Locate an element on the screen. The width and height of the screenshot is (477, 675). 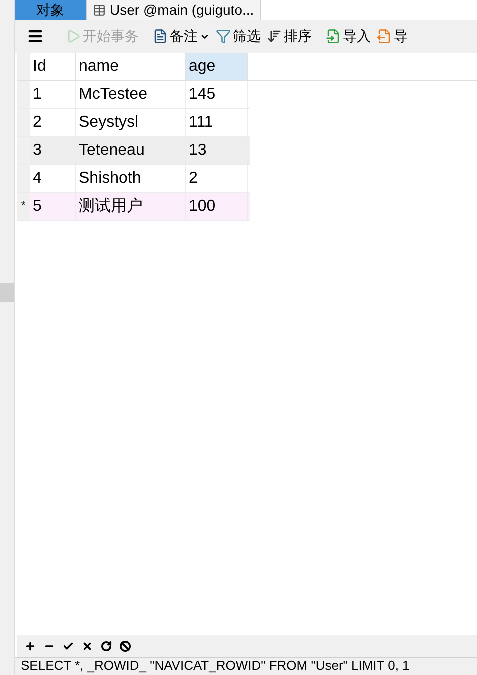
row-marker: * is located at coordinates (23, 206).